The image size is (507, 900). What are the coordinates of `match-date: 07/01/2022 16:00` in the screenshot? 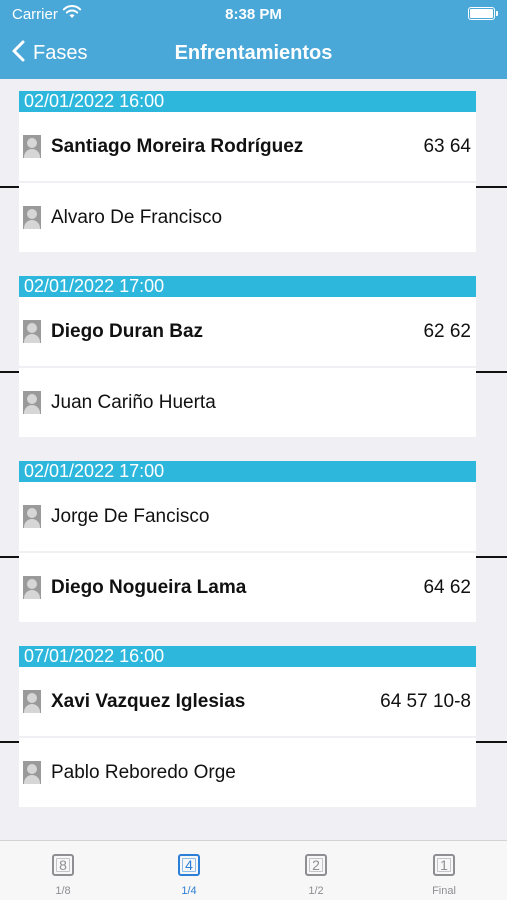 It's located at (247, 656).